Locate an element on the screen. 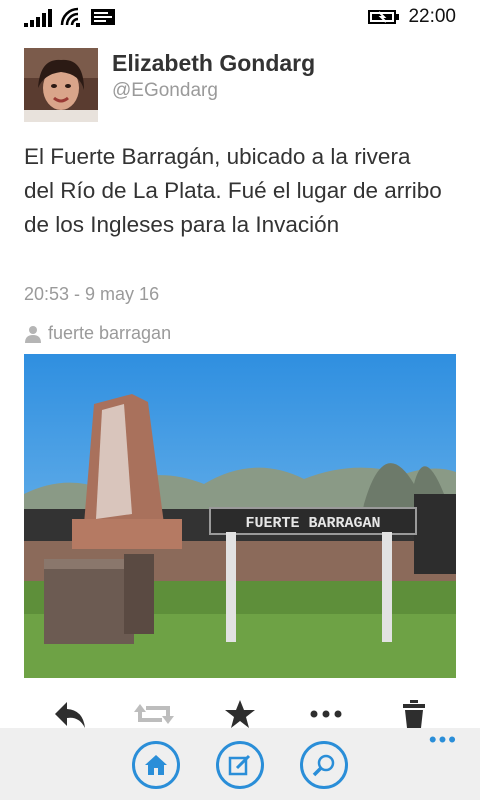 The height and width of the screenshot is (800, 480). battery-charging-icon is located at coordinates (384, 17).